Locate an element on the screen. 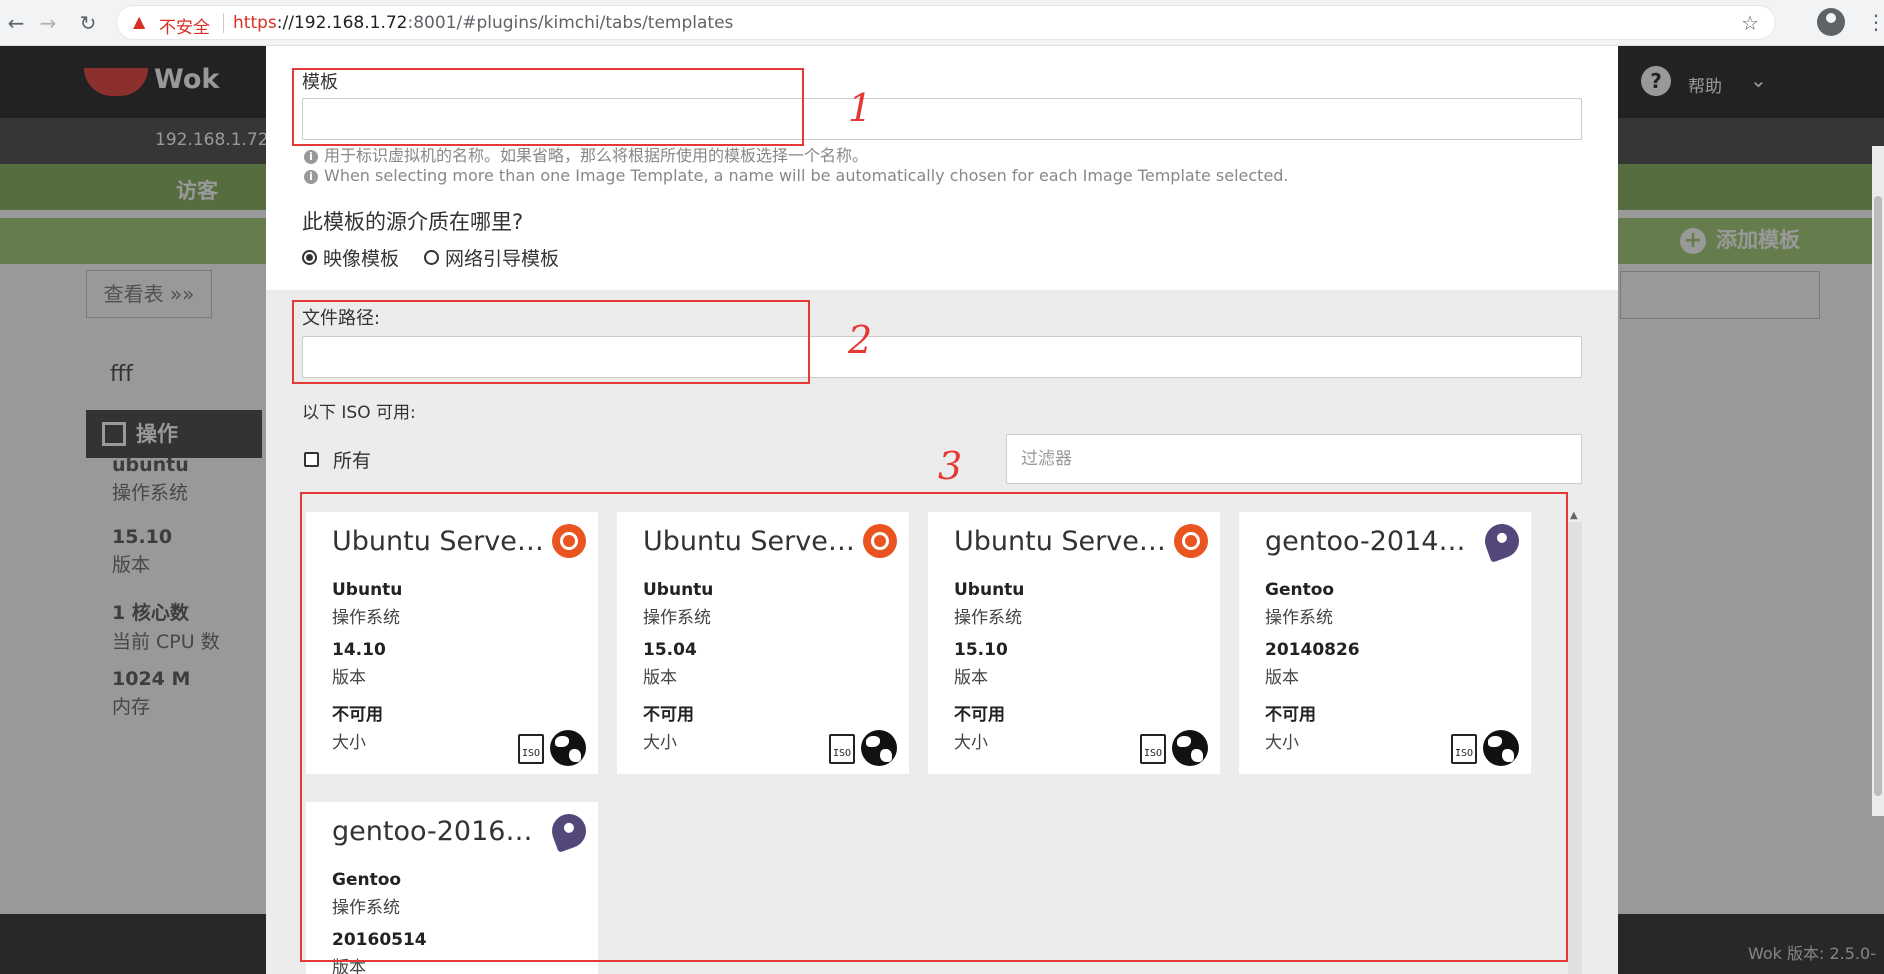  radio-image-label: 映像模板 is located at coordinates (361, 259).